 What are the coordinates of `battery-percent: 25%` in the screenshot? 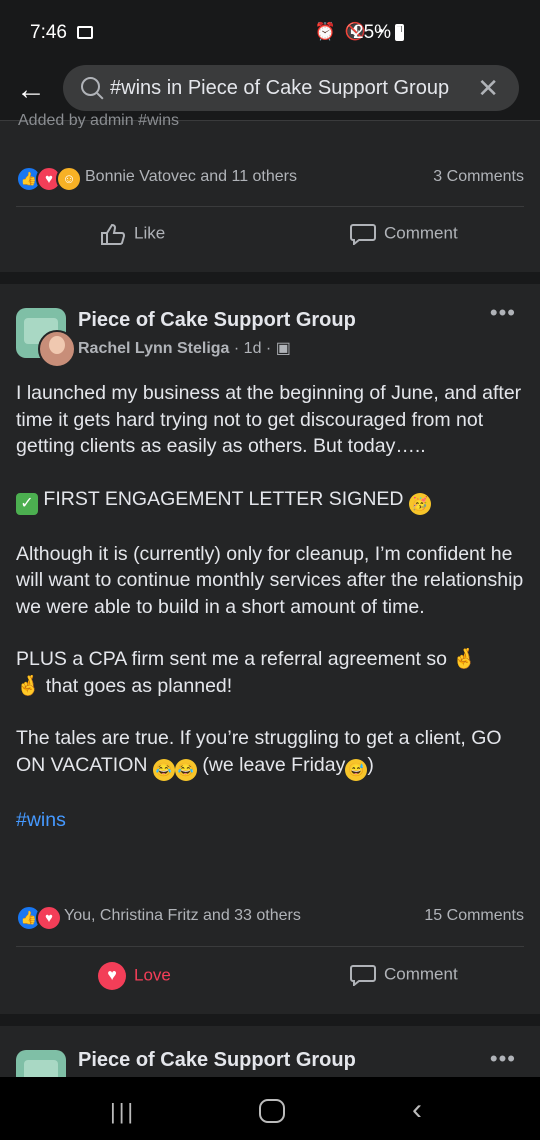 It's located at (372, 32).